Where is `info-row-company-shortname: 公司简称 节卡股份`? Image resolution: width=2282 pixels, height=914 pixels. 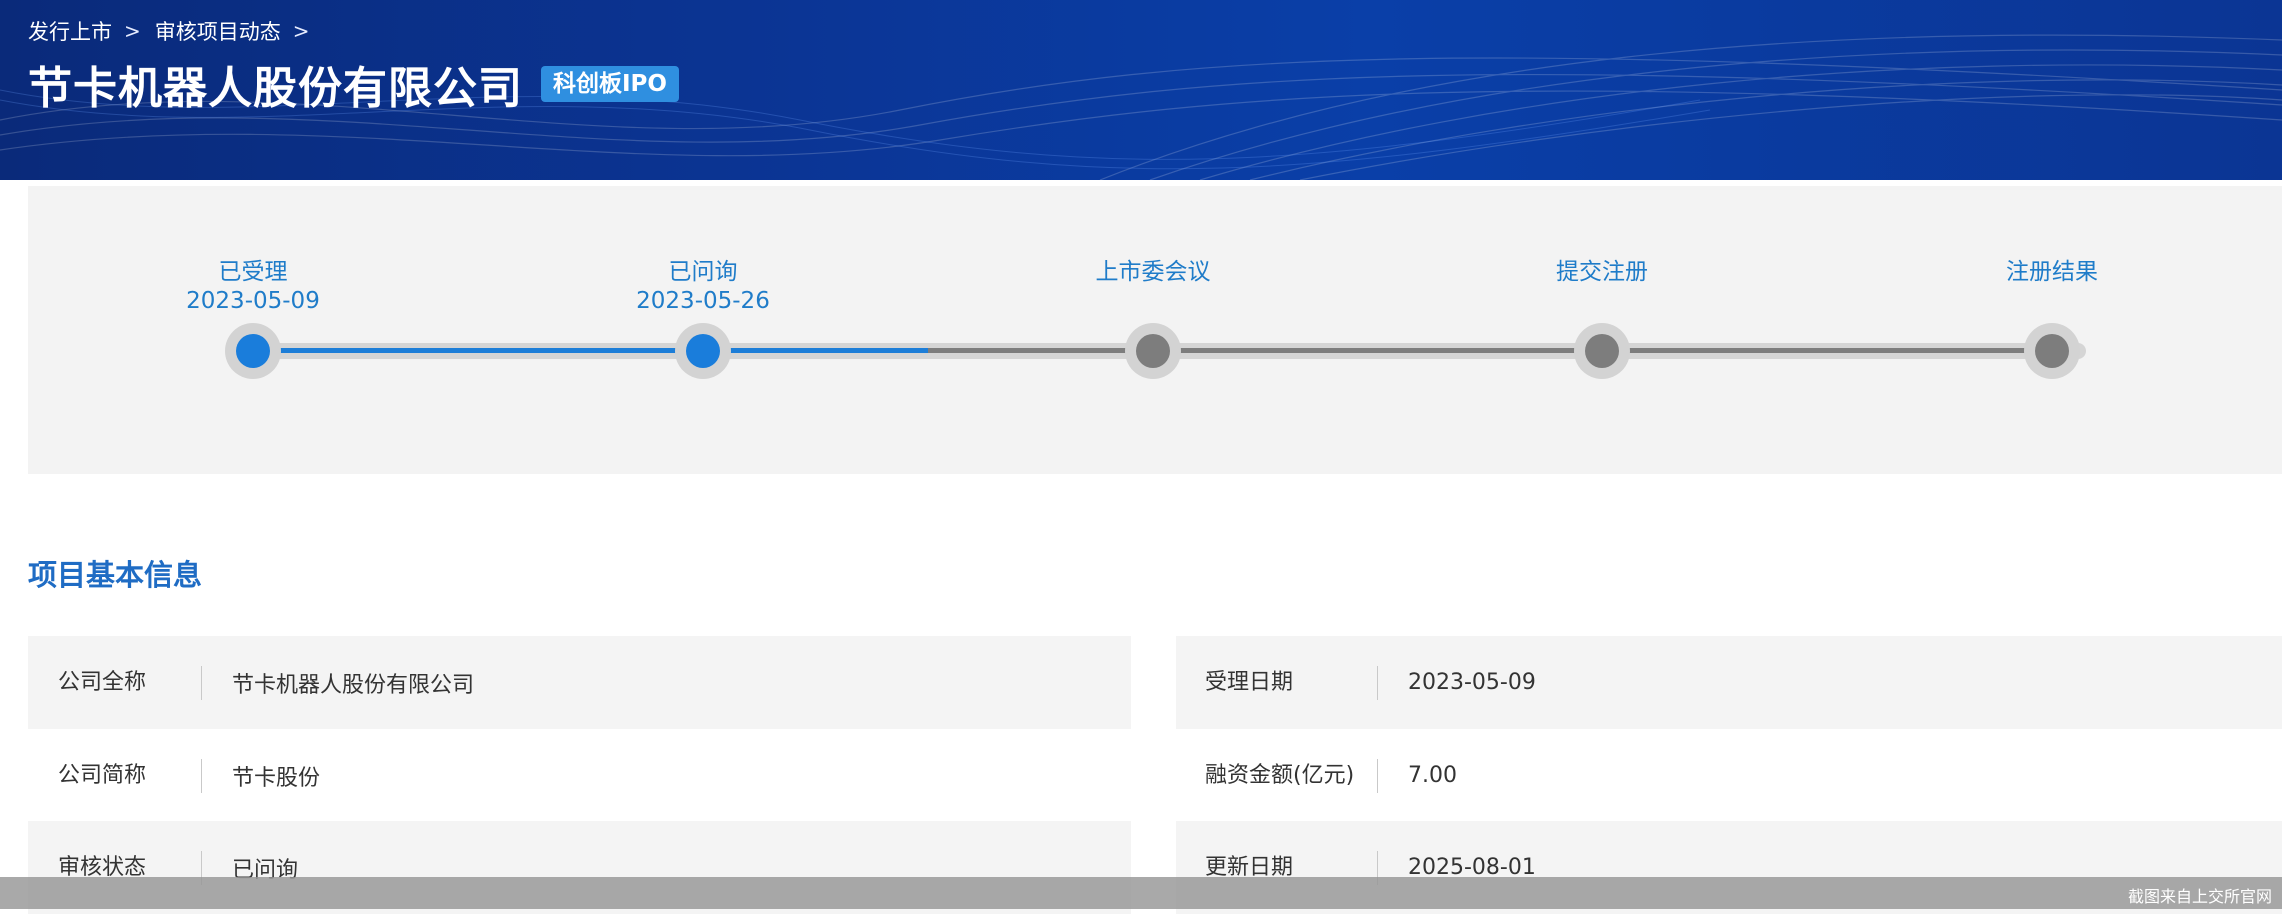
info-row-company-shortname: 公司简称 节卡股份 is located at coordinates (579, 775).